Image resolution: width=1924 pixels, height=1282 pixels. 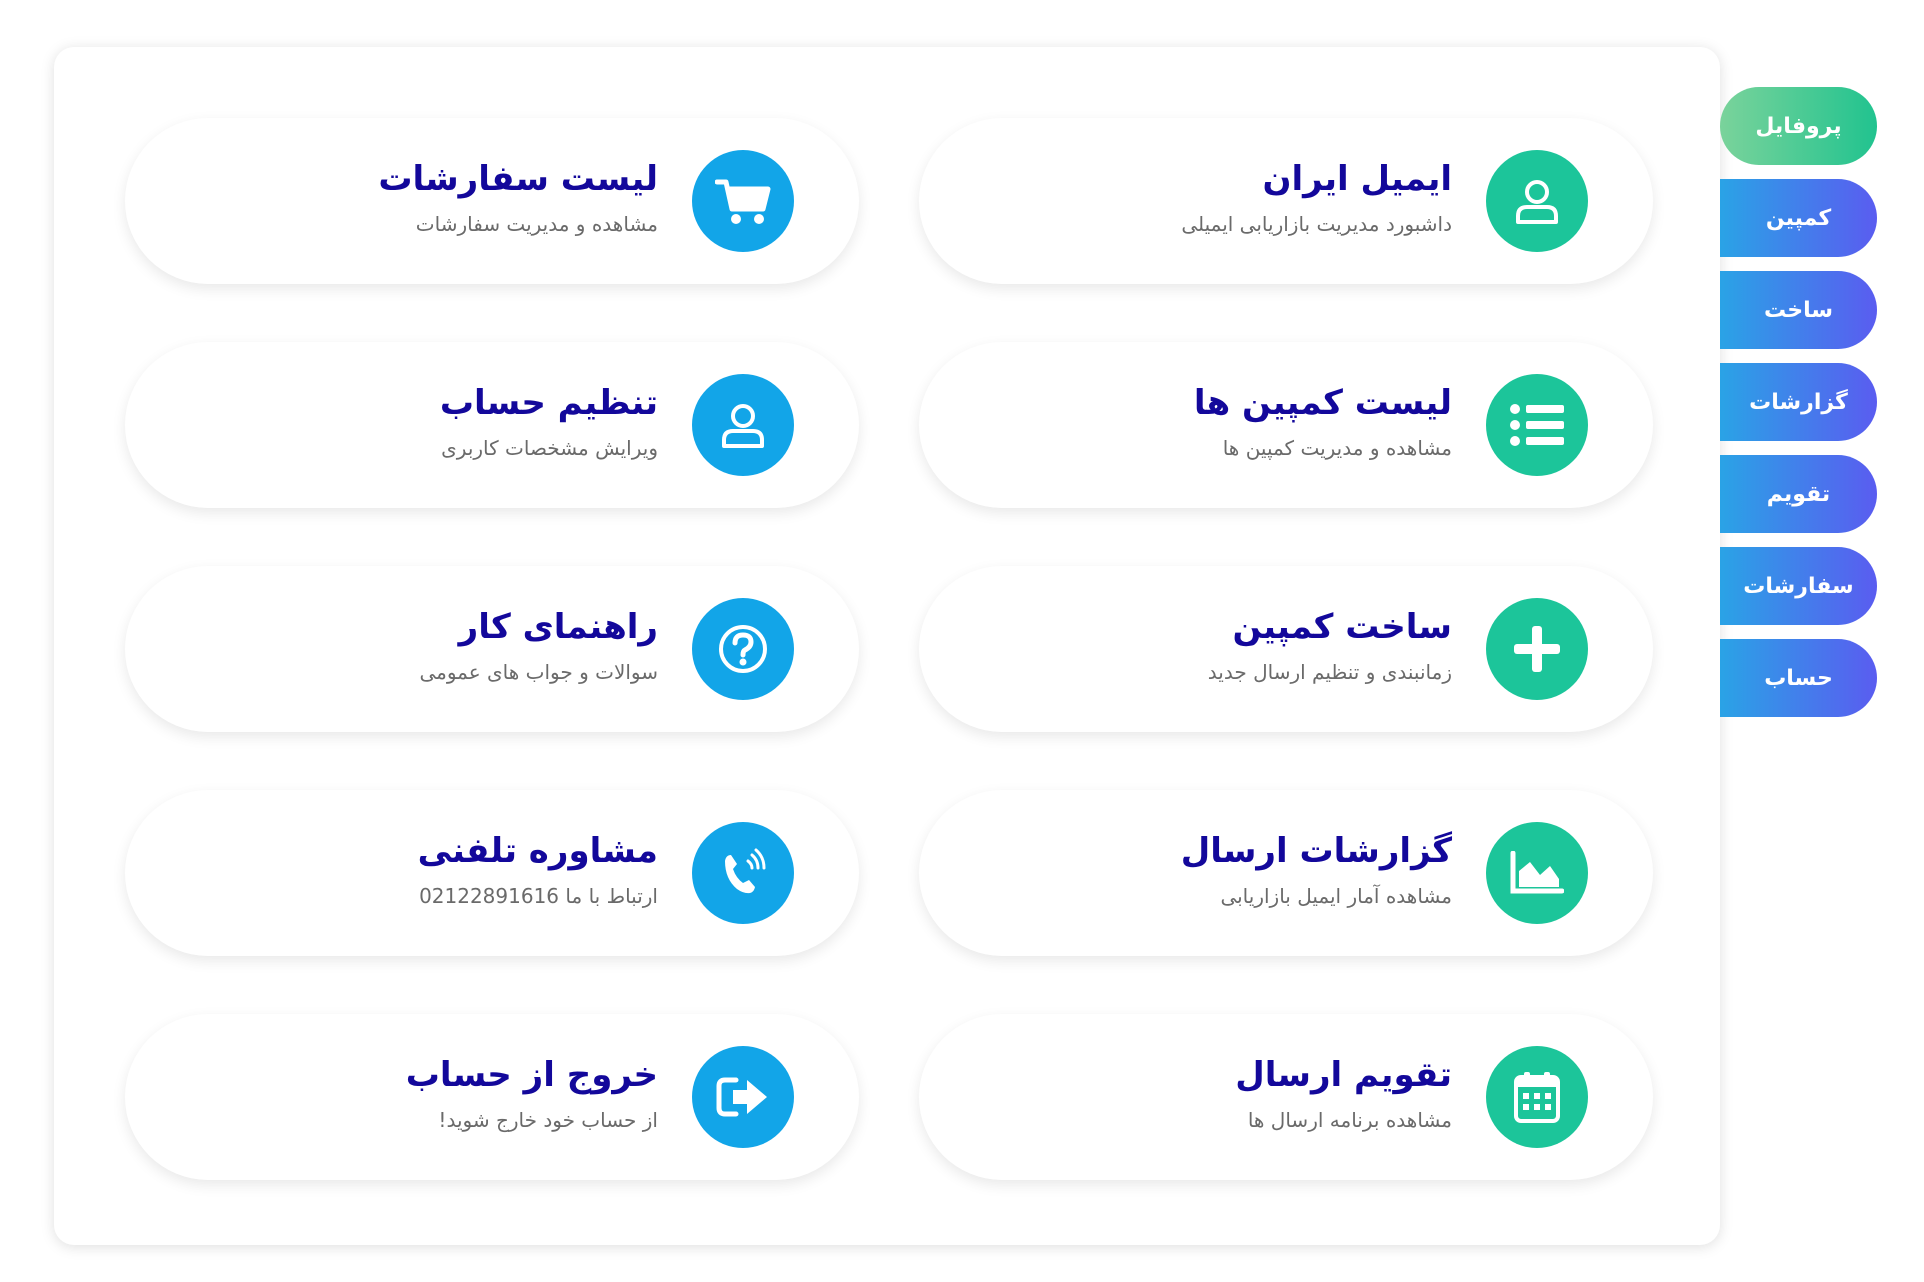 I want to click on calendar-icon, so click(x=1537, y=1097).